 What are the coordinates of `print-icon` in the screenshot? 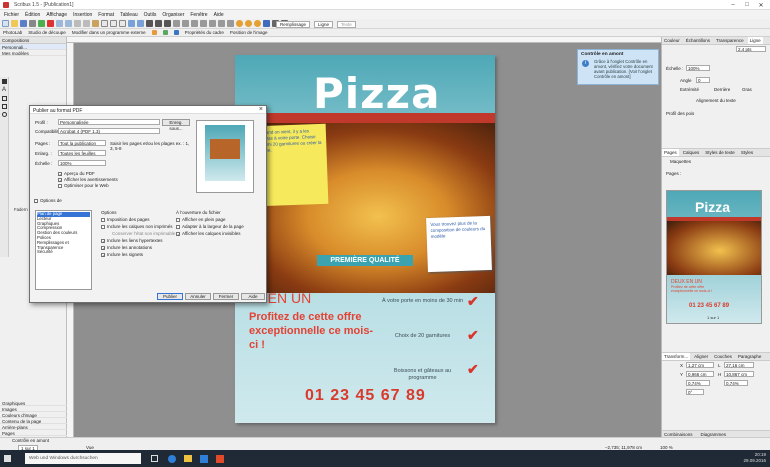 It's located at (32, 23).